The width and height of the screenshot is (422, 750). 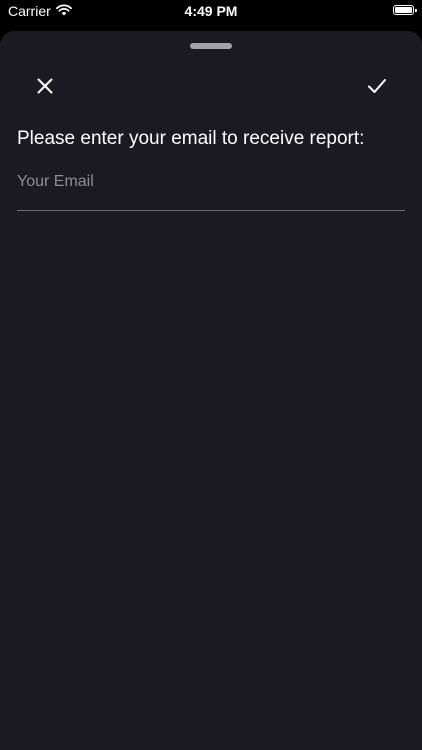 I want to click on confirm-button, so click(x=377, y=86).